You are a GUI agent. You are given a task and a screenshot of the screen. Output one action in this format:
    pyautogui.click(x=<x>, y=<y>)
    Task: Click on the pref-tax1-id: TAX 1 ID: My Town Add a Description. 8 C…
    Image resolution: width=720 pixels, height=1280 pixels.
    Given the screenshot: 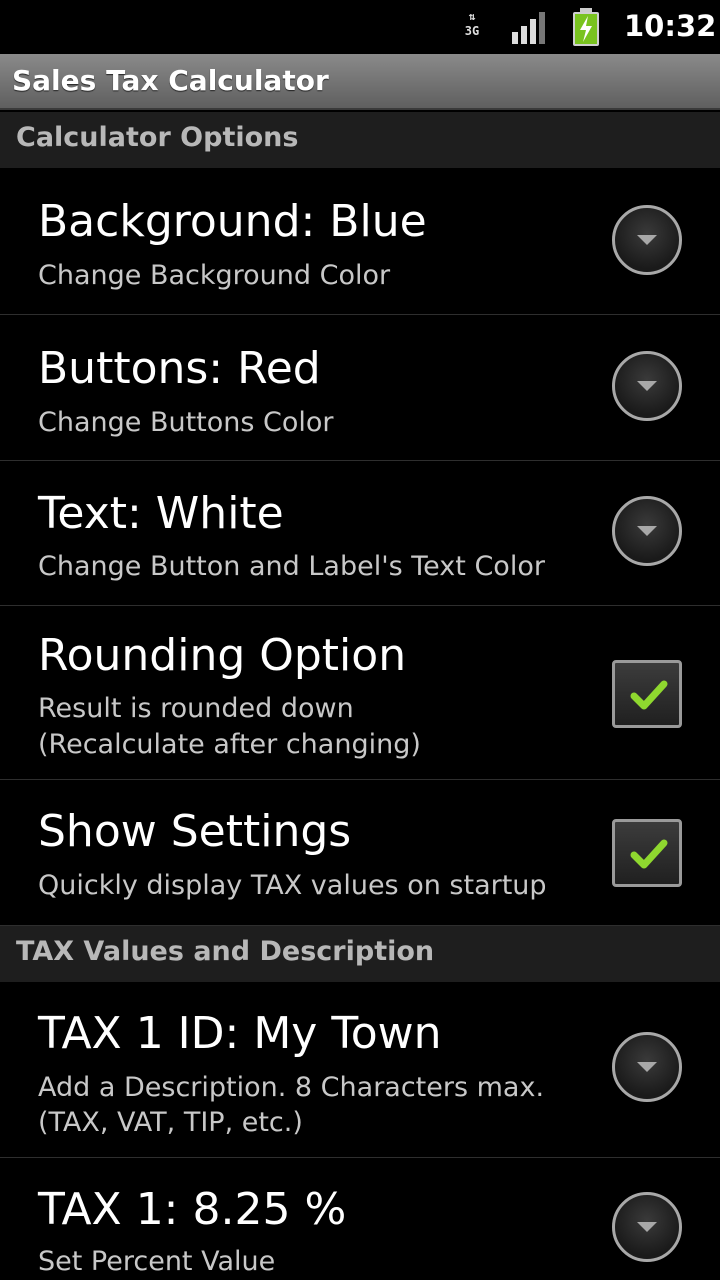 What is the action you would take?
    pyautogui.click(x=360, y=1070)
    